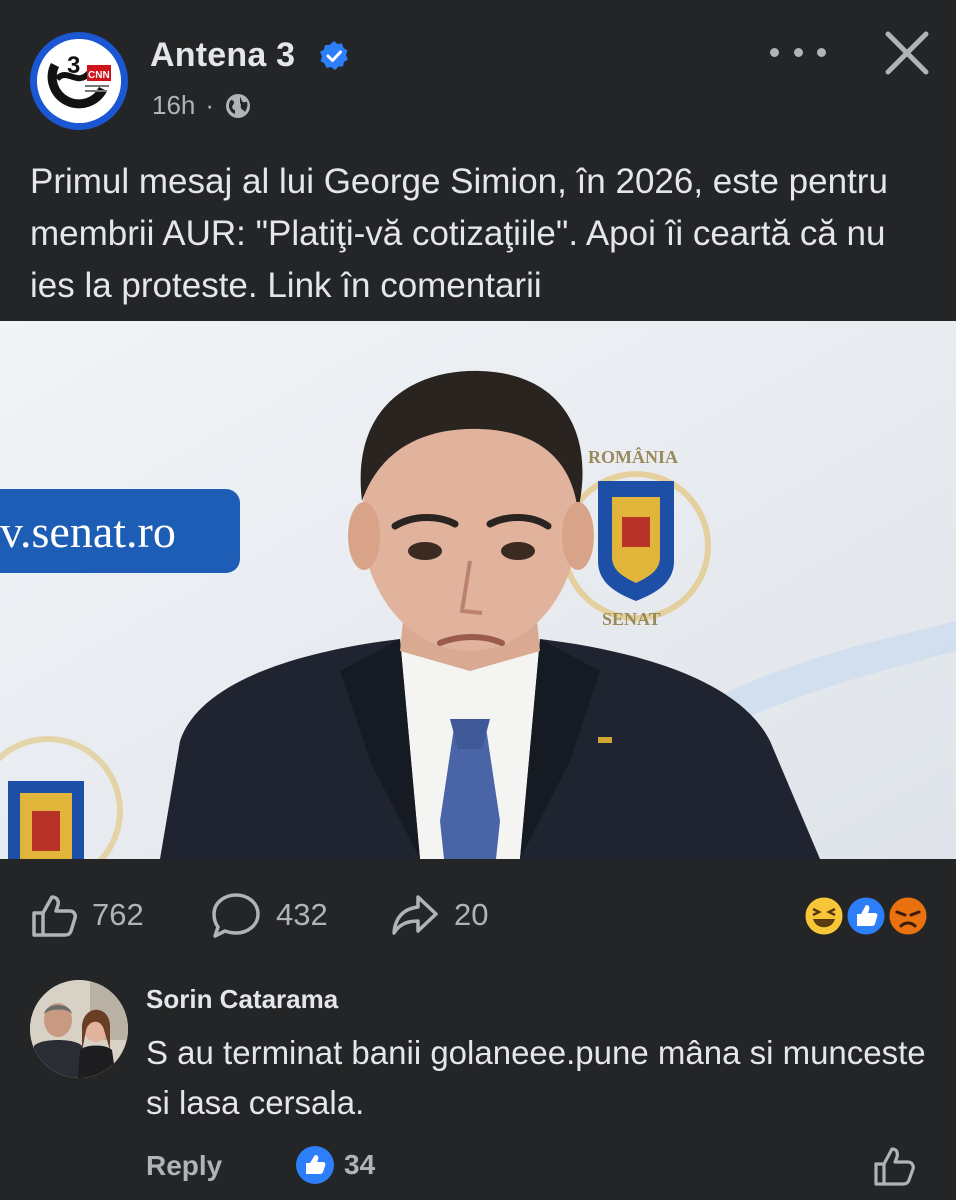  Describe the element at coordinates (54, 916) in the screenshot. I see `thumbs-up-icon` at that location.